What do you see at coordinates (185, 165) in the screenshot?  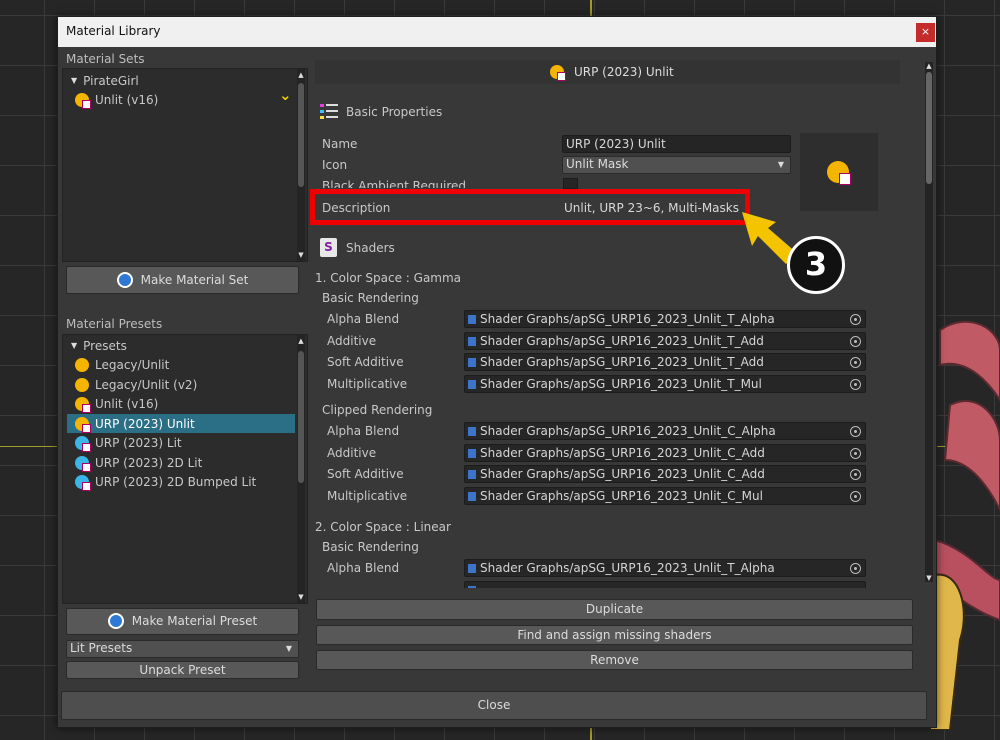 I see `material-sets-tree: ▼ PirateGirl Unlit (v16) ⌄ ▲ ▼` at bounding box center [185, 165].